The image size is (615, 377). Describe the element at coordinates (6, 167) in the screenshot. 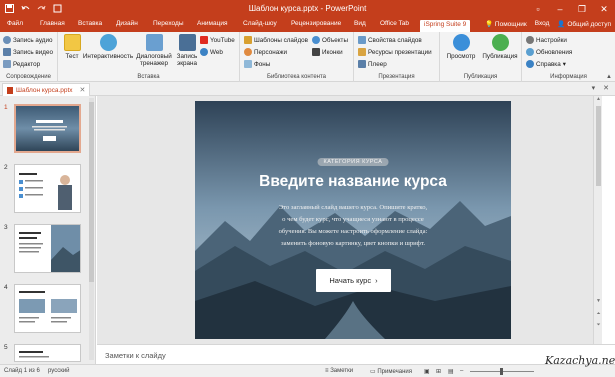

I see `slide-number: 2` at that location.